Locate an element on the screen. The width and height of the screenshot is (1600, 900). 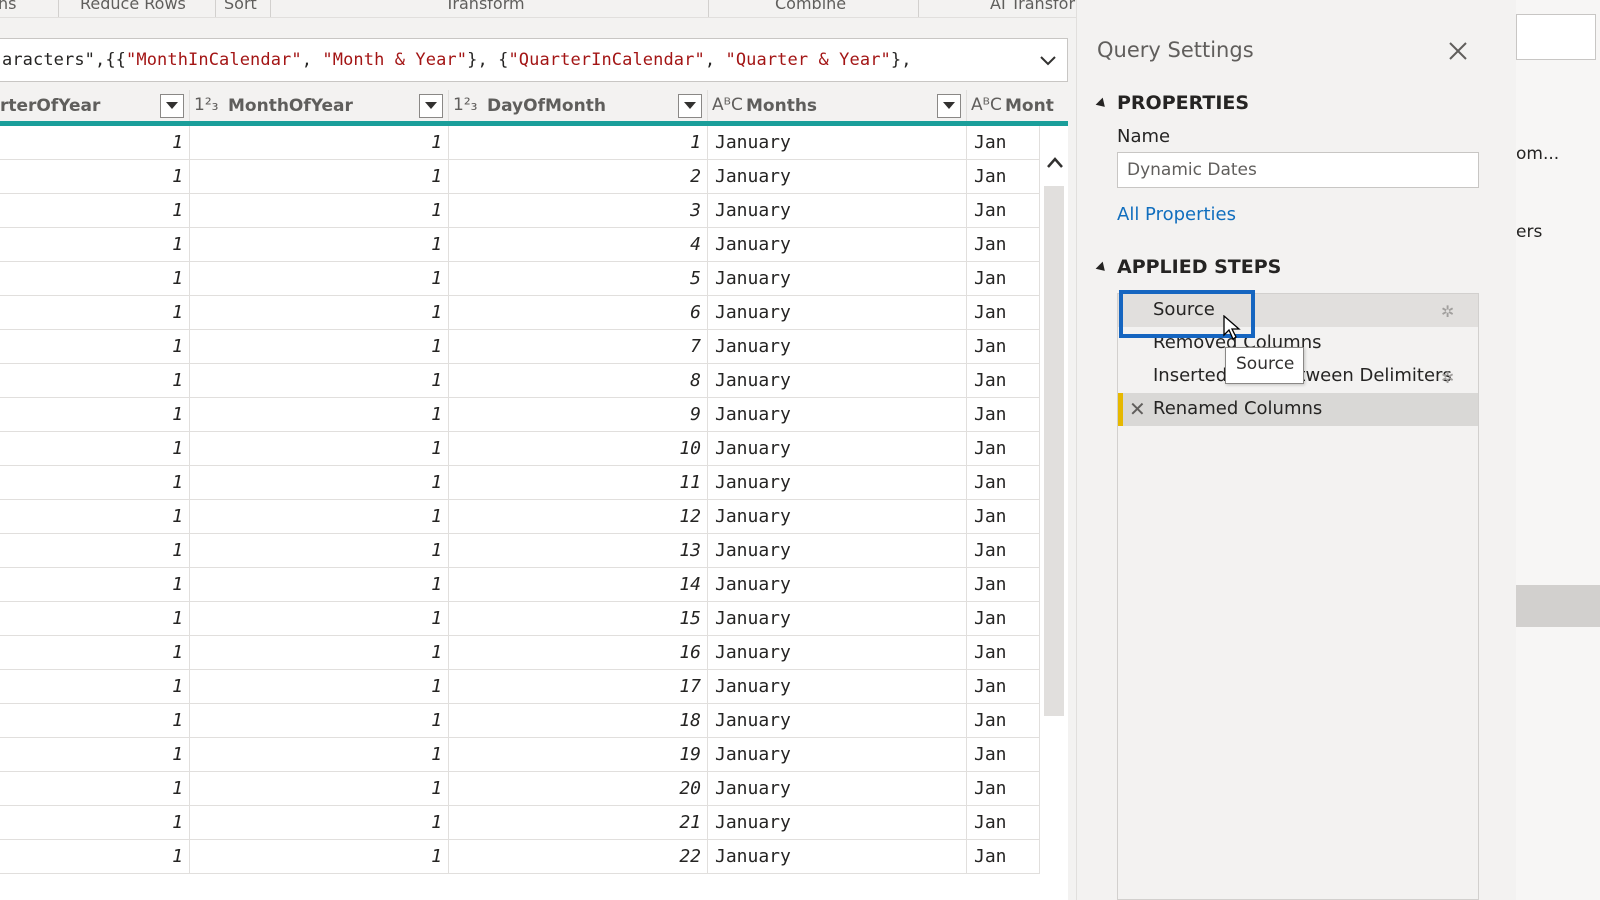
table-row: 1 1 12 January Jan is located at coordinates (520, 517).